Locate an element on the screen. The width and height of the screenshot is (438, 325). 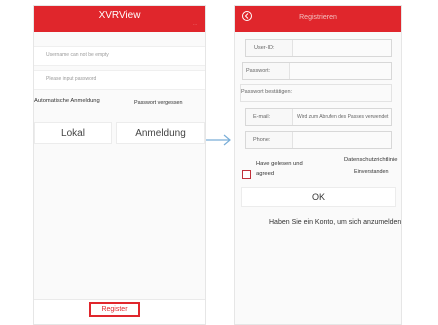
password-field-register: Passwort: is located at coordinates (317, 71).